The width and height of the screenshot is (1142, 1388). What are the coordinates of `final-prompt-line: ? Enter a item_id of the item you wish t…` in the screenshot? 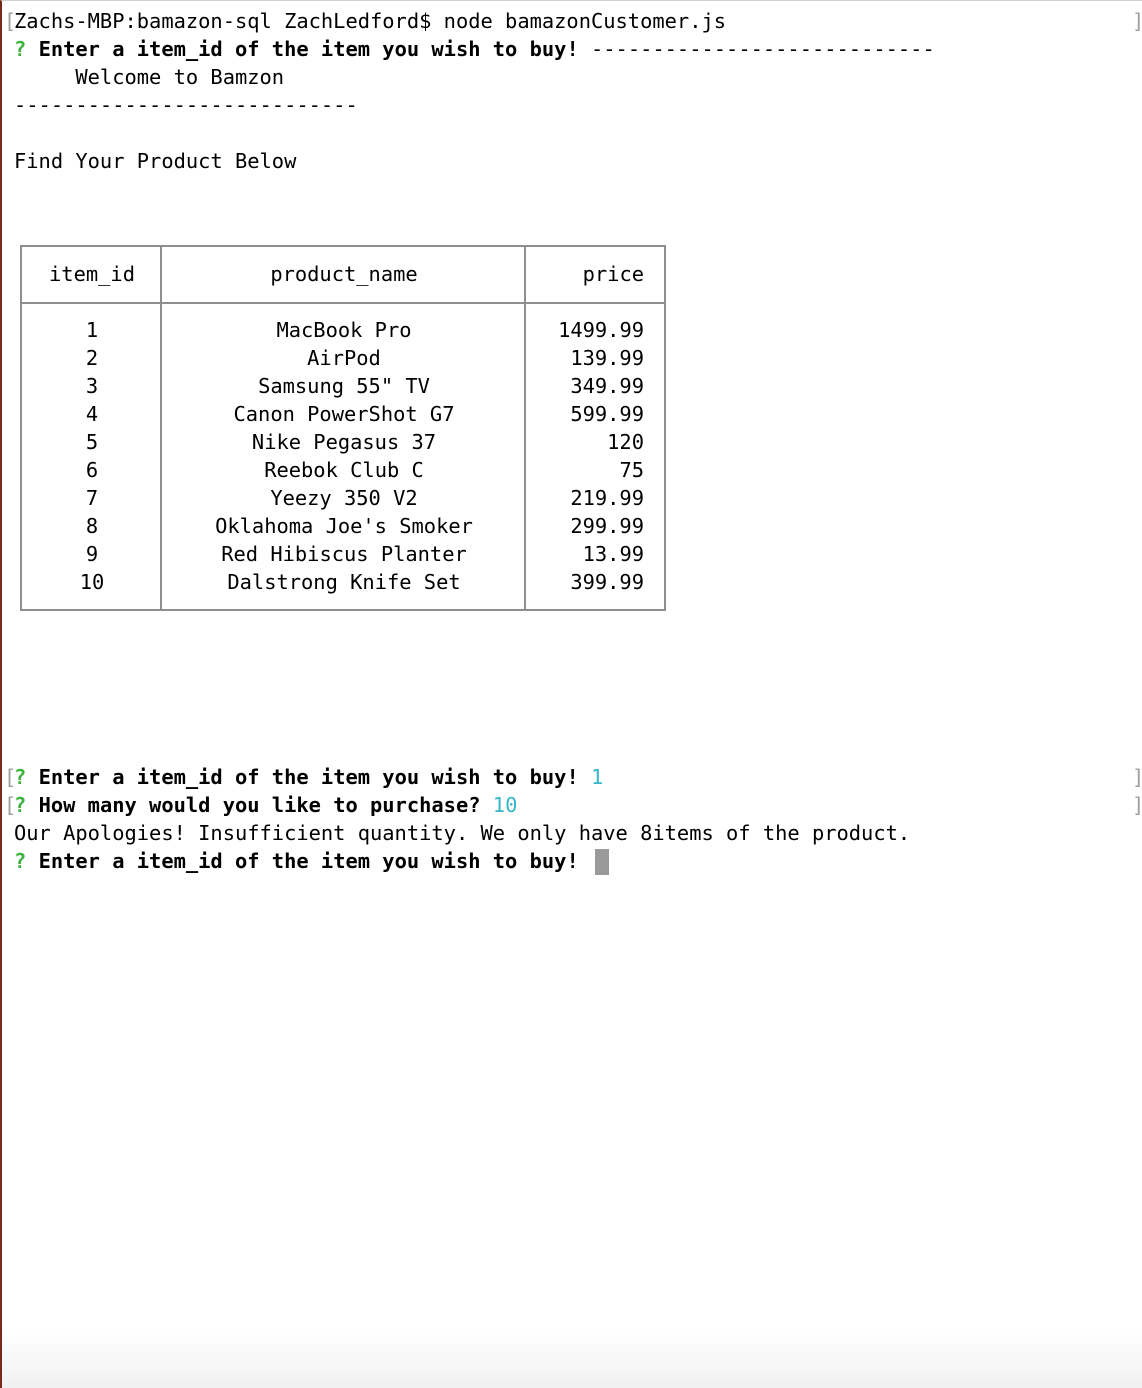 It's located at (311, 861).